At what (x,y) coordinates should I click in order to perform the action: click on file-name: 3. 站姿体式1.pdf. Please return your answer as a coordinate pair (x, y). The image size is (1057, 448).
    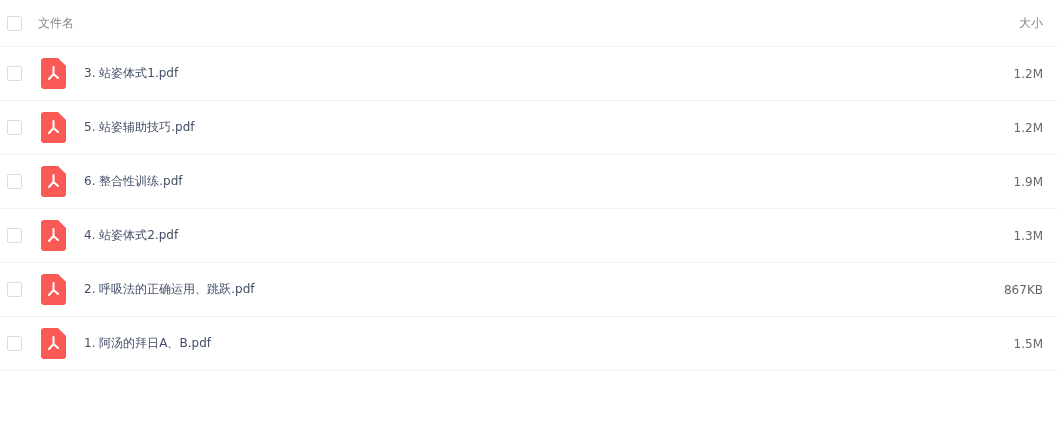
    Looking at the image, I should click on (549, 73).